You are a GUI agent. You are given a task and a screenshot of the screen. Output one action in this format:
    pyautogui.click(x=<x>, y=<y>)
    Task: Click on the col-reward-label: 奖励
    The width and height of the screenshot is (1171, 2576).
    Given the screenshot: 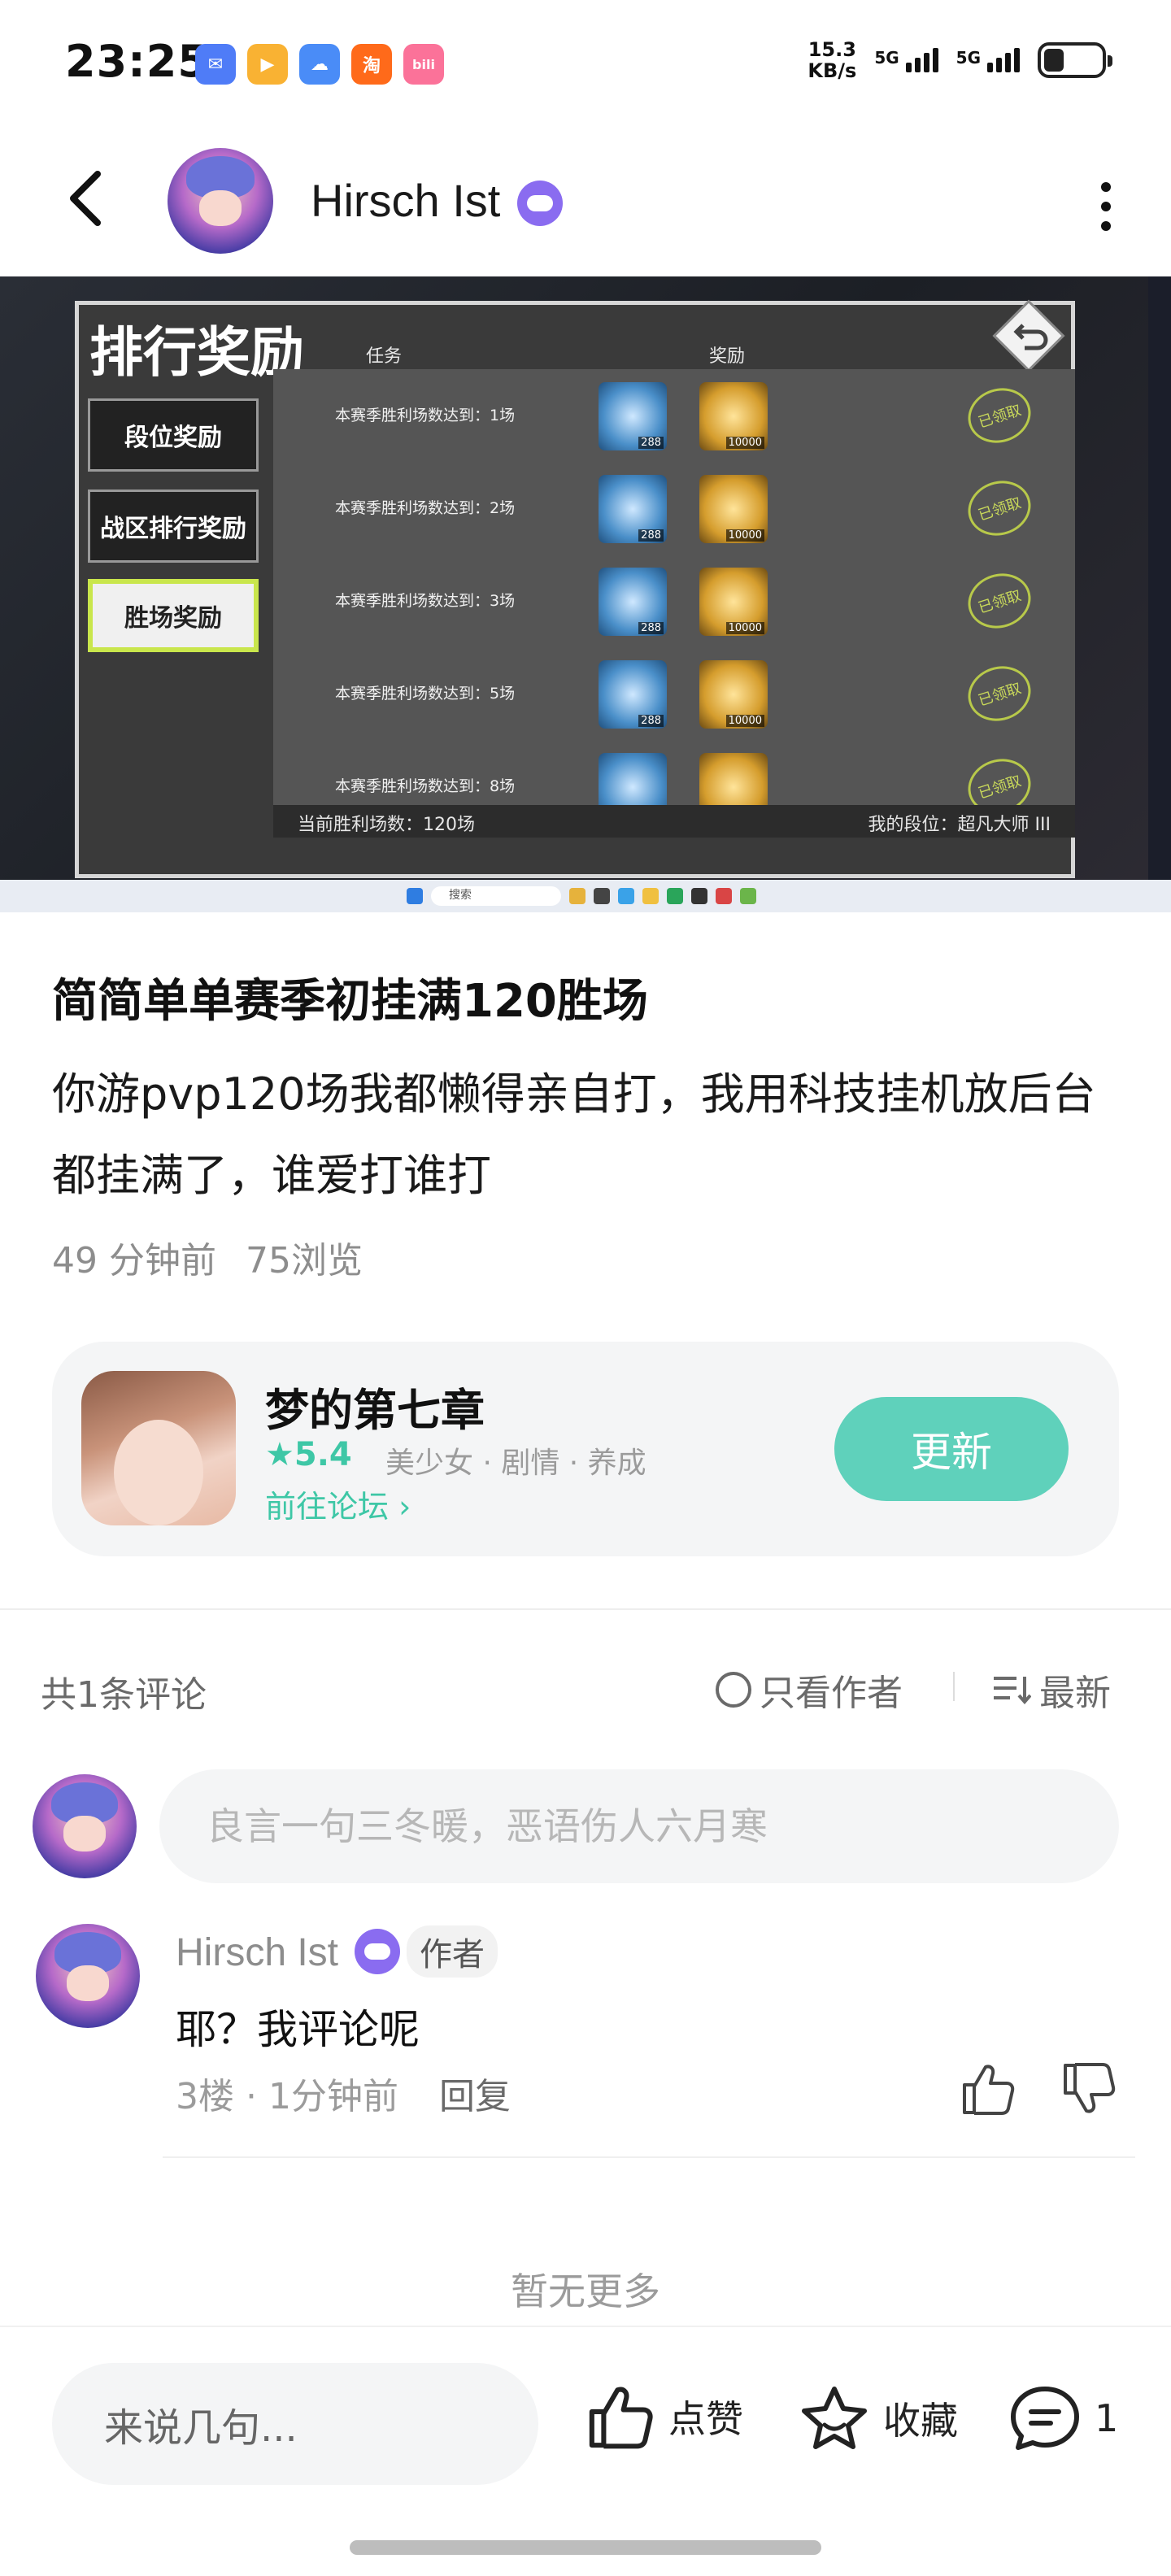 What is the action you would take?
    pyautogui.click(x=728, y=356)
    